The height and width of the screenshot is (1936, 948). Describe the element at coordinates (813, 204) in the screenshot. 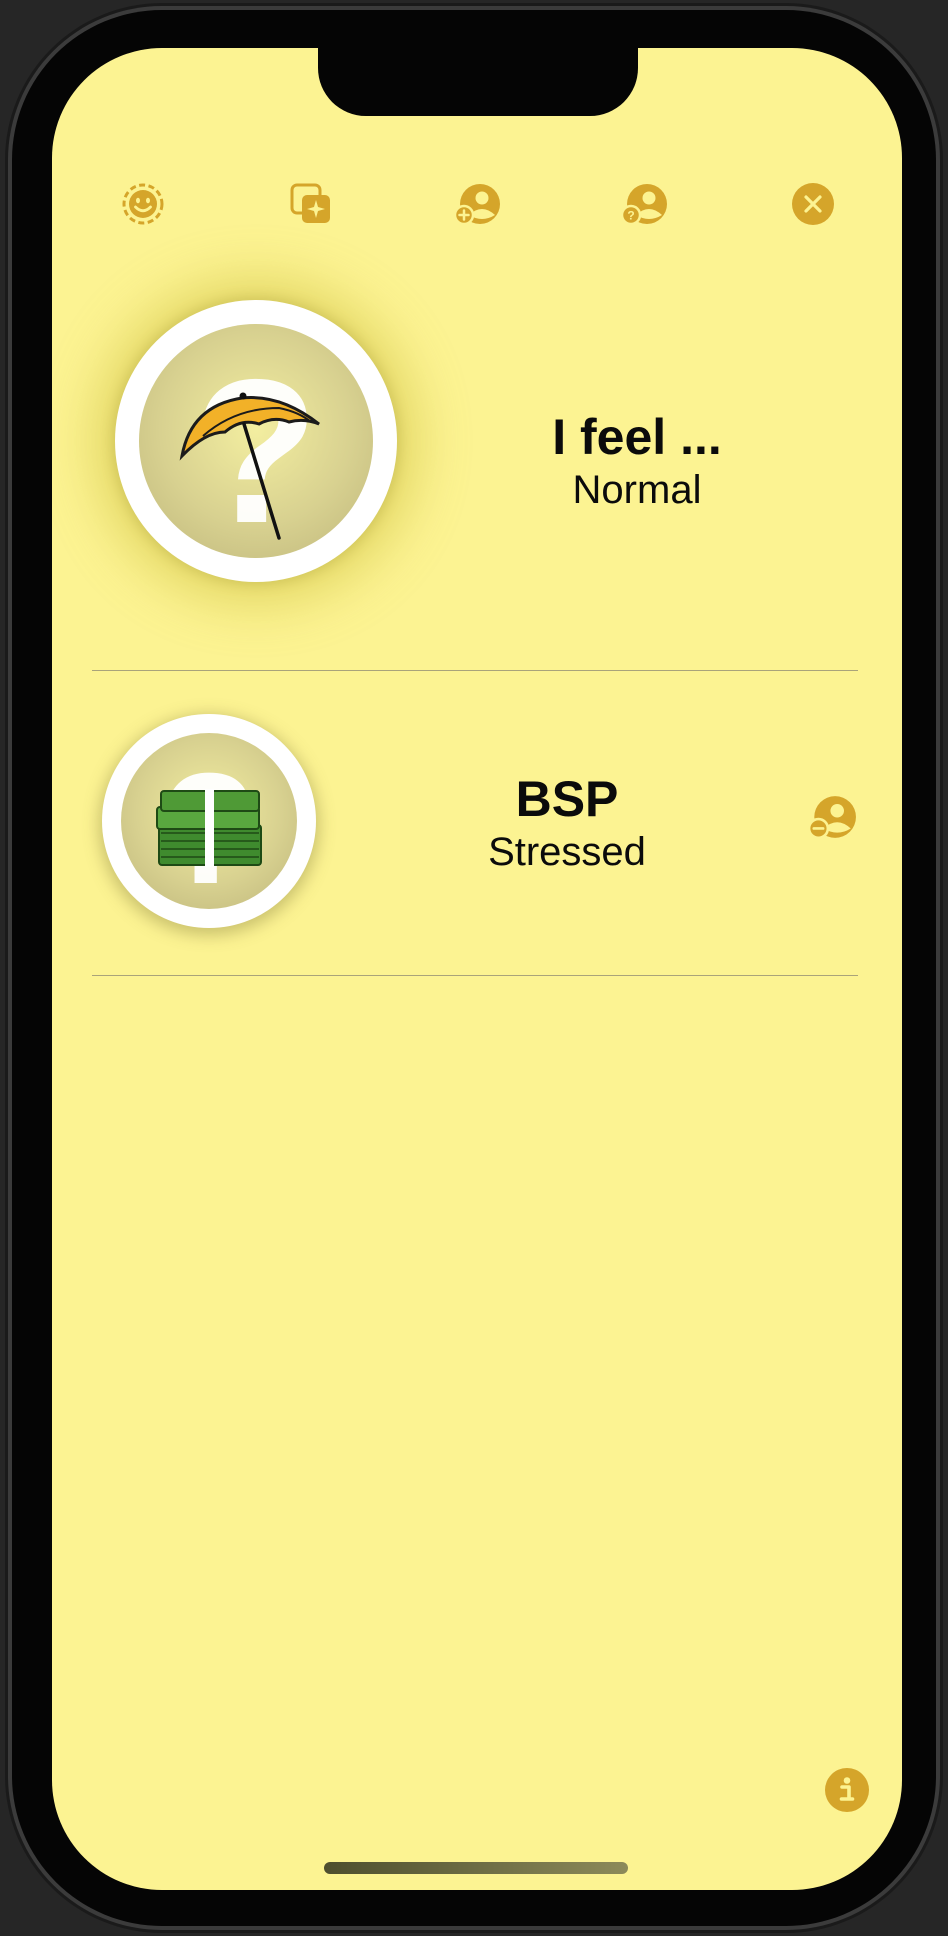

I see `close-icon` at that location.